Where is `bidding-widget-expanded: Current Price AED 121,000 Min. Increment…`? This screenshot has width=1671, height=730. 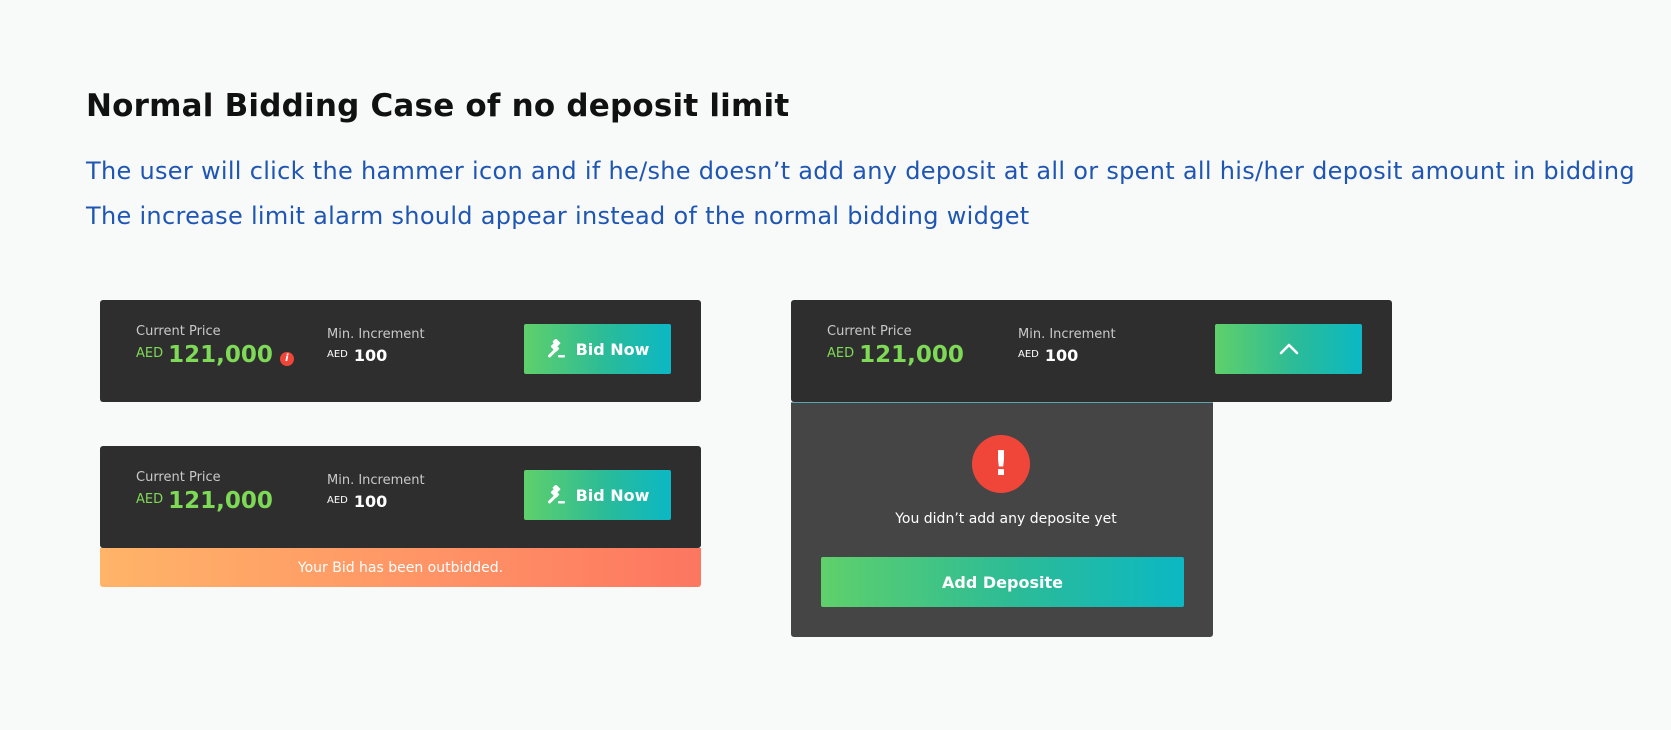
bidding-widget-expanded: Current Price AED 121,000 Min. Increment… is located at coordinates (1091, 351).